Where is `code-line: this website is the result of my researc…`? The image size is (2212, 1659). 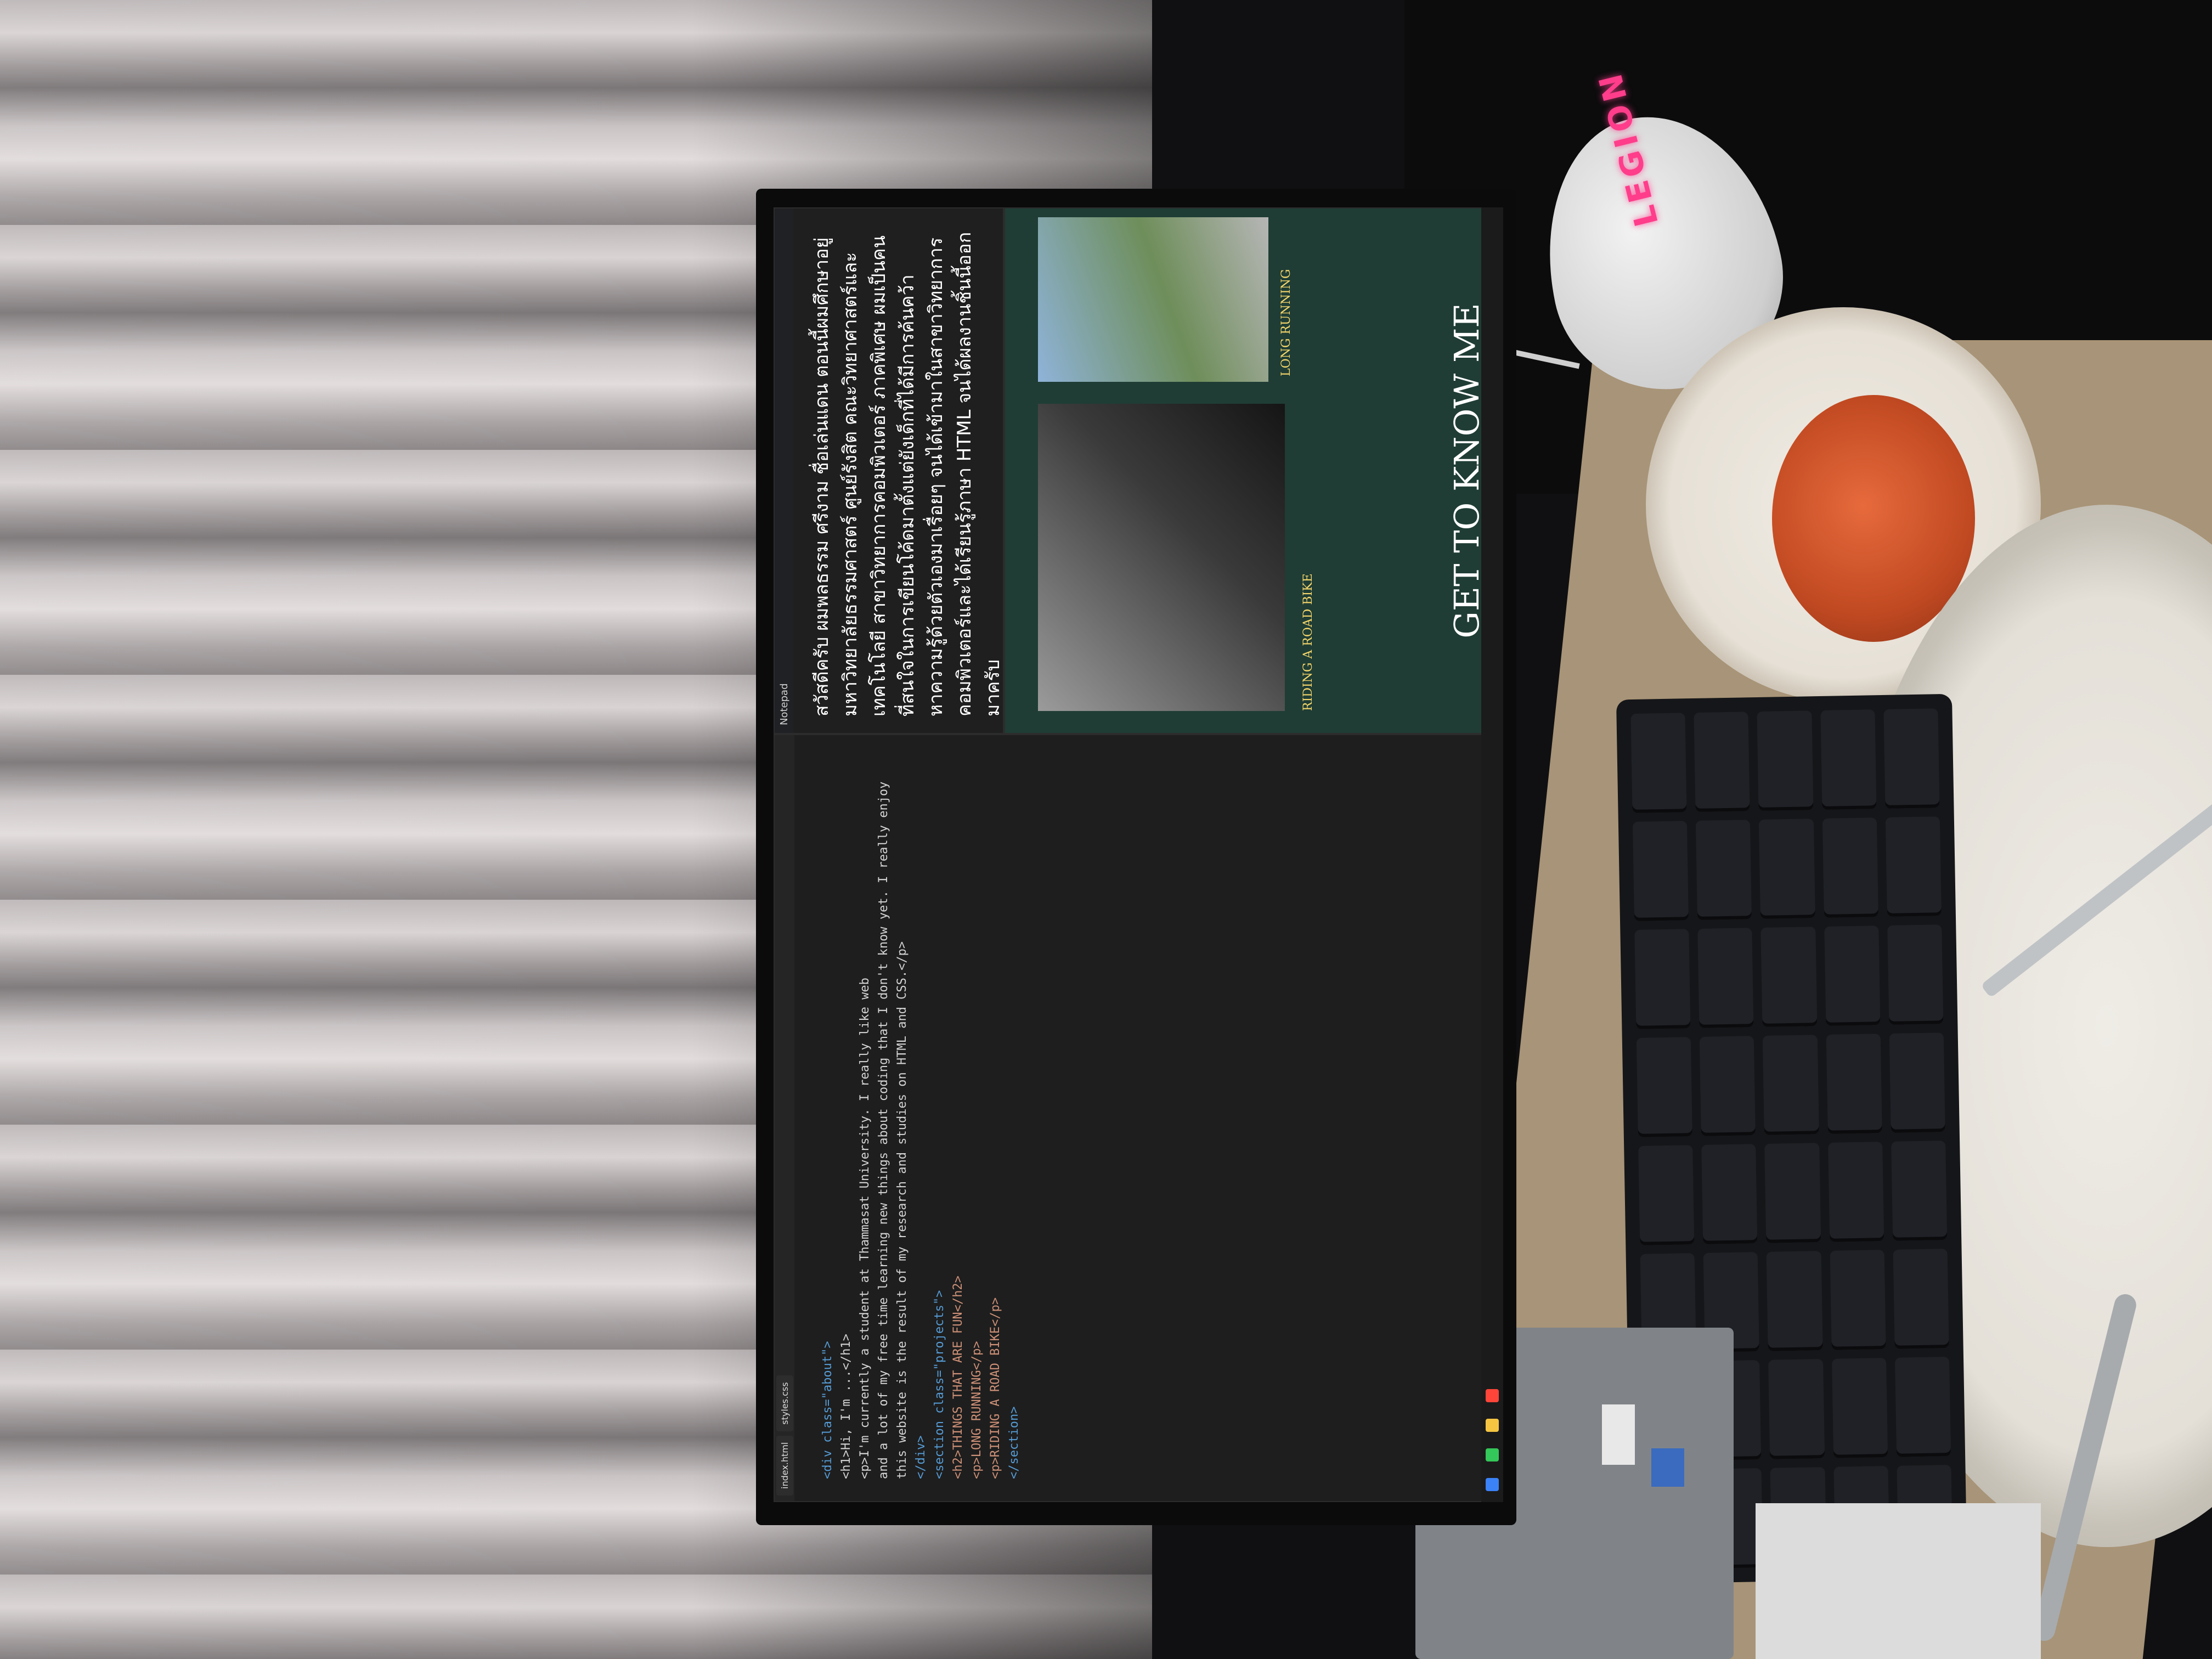
code-line: this website is the result of my researc… is located at coordinates (902, 1210).